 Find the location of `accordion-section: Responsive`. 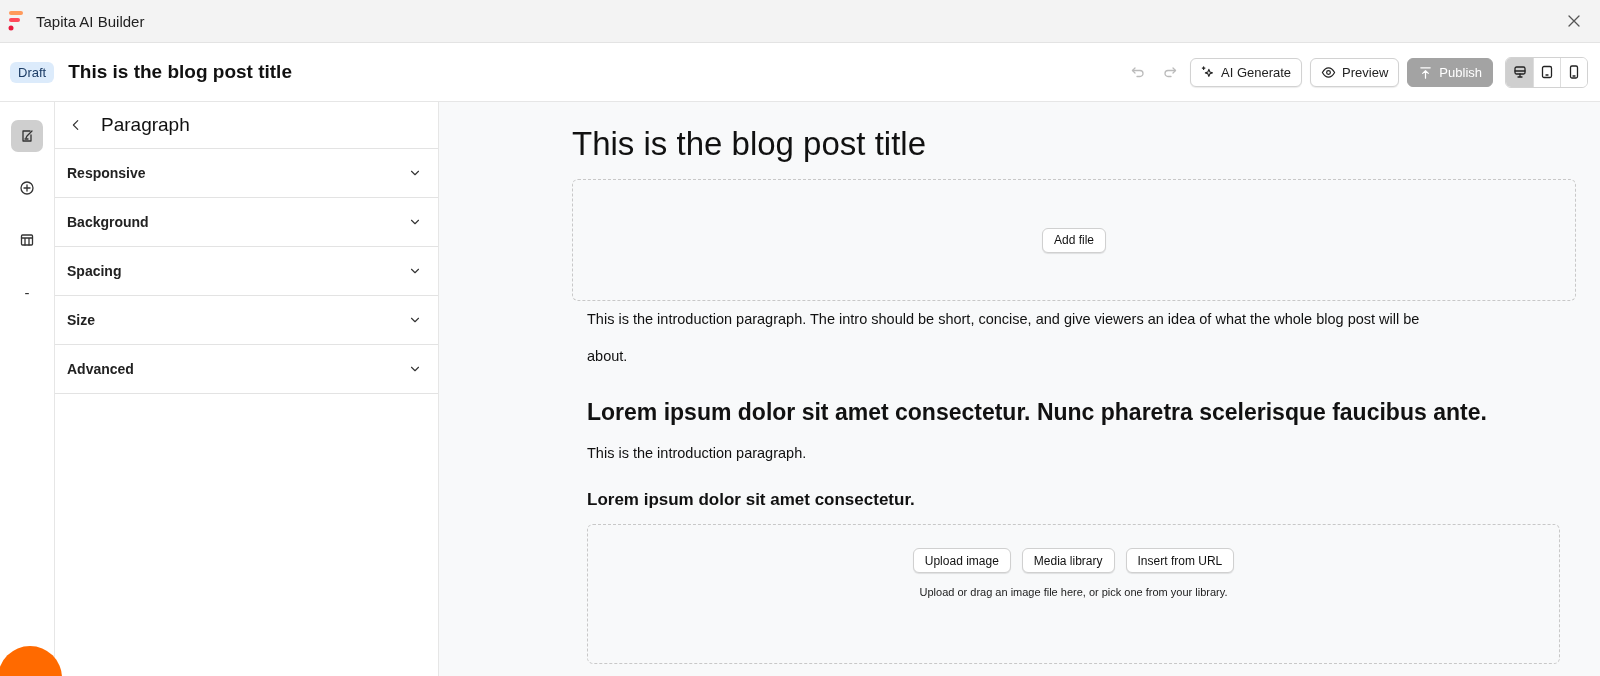

accordion-section: Responsive is located at coordinates (246, 173).